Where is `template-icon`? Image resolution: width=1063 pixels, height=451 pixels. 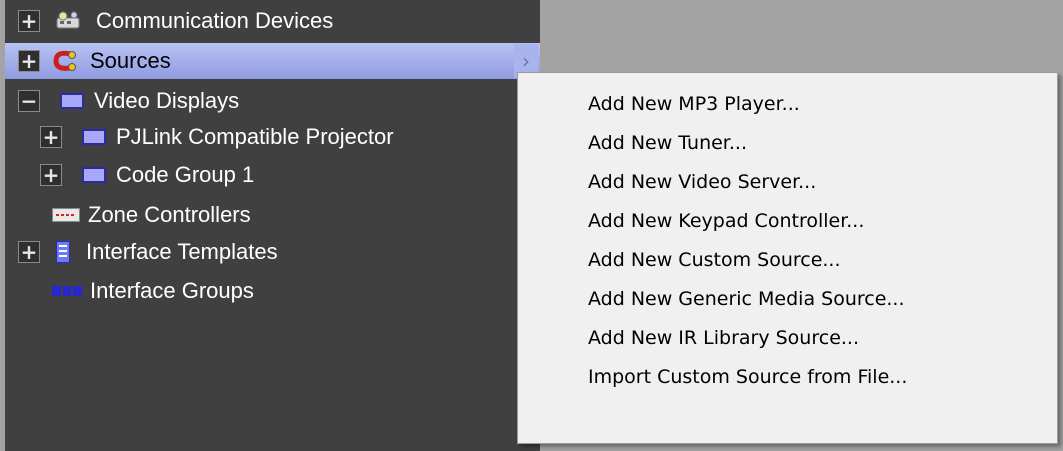 template-icon is located at coordinates (63, 252).